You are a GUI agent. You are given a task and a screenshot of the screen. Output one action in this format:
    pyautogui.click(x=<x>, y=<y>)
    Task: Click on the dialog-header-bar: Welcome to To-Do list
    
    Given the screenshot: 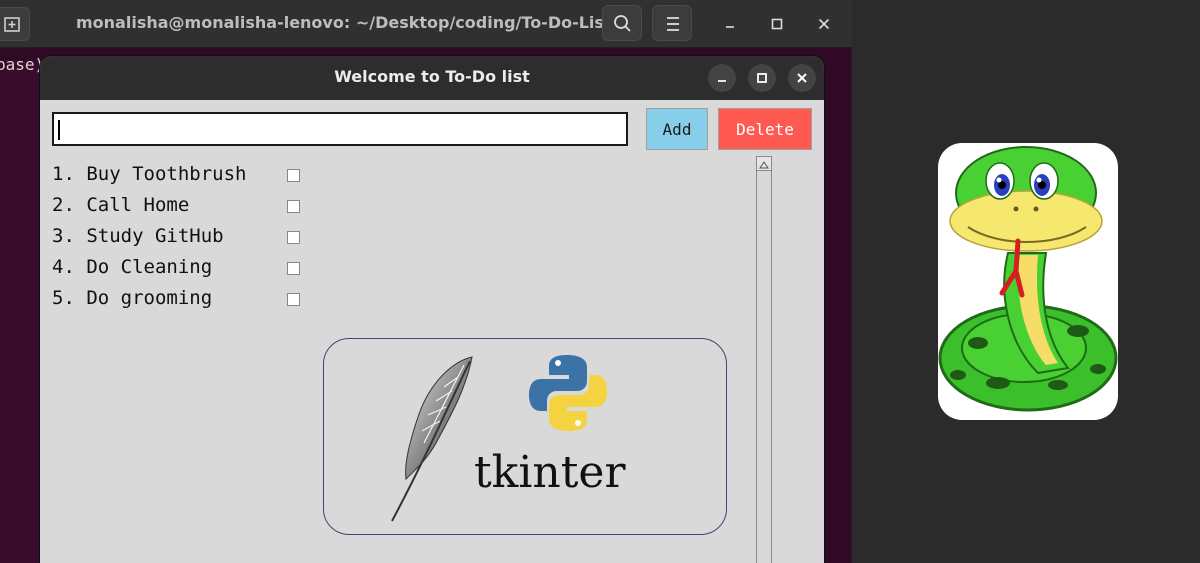 What is the action you would take?
    pyautogui.click(x=432, y=78)
    